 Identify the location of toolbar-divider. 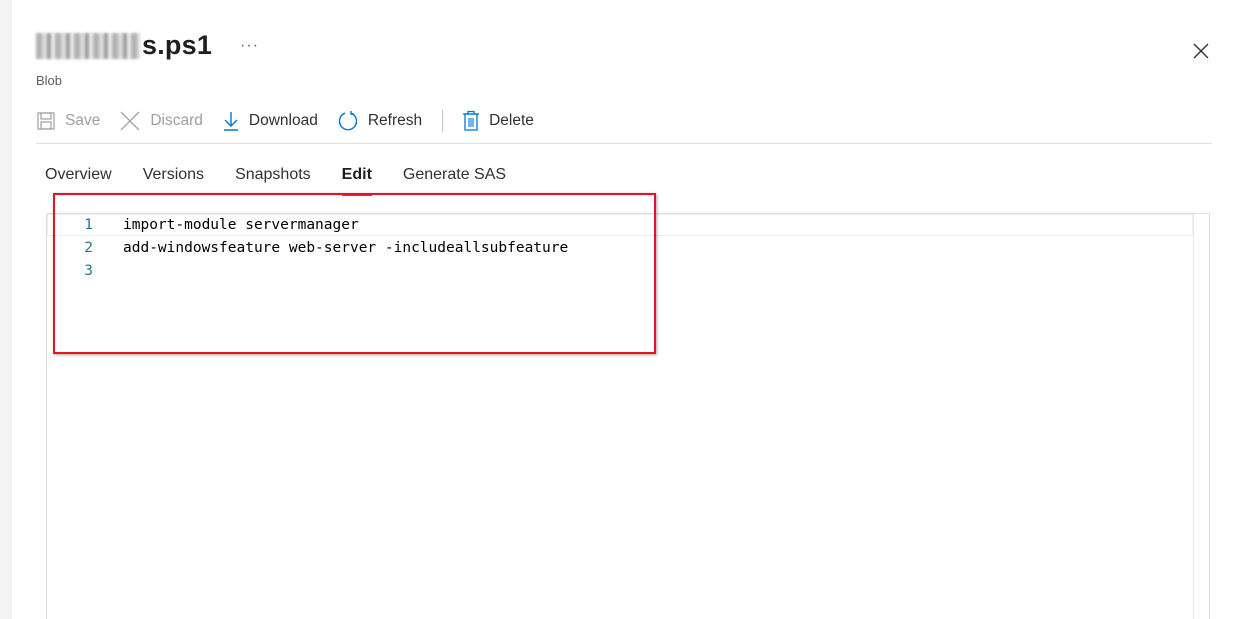
(624, 143).